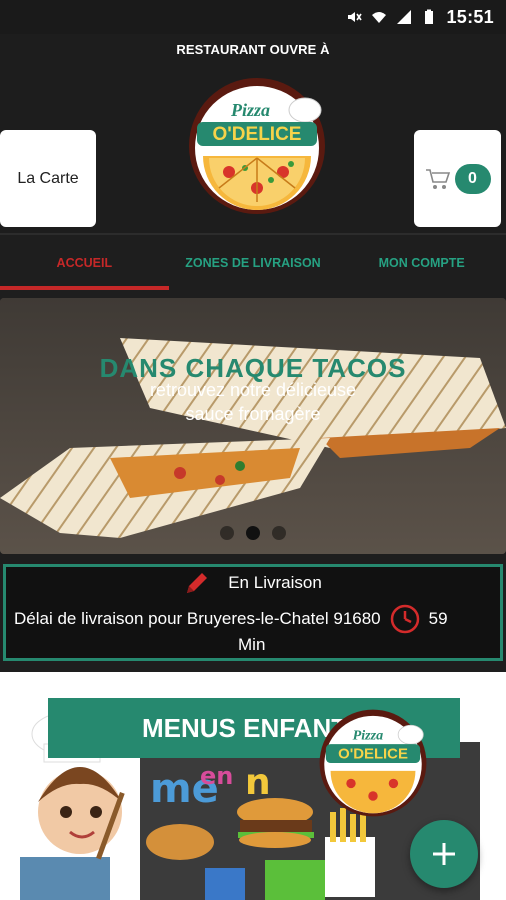  Describe the element at coordinates (257, 146) in the screenshot. I see `restaurant-logo: Pizza O'DELICE` at that location.